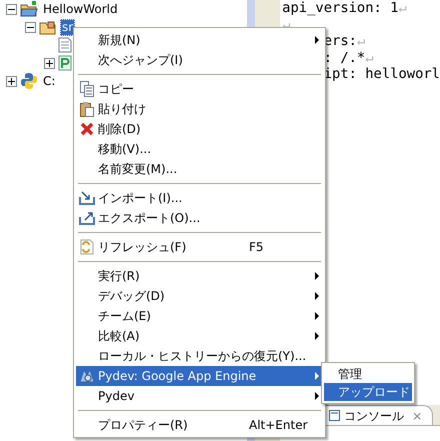 The image size is (440, 441). I want to click on engine-icon, so click(87, 376).